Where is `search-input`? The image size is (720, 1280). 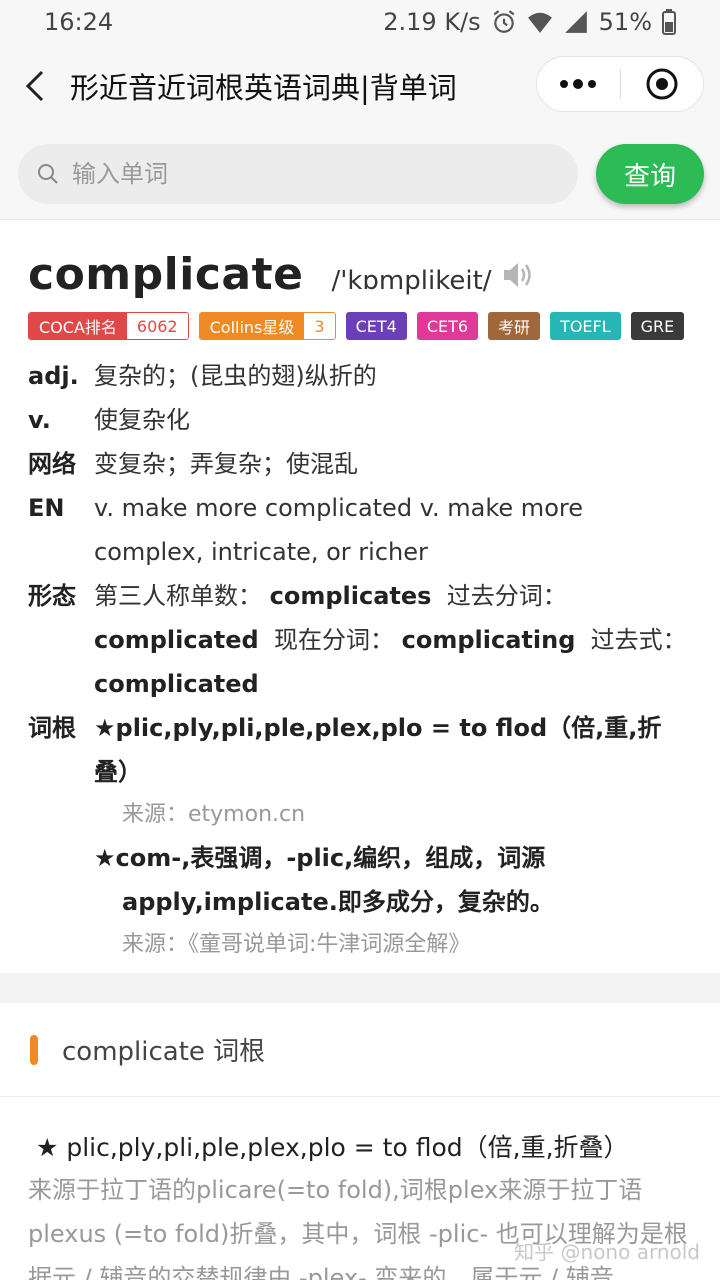
search-input is located at coordinates (302, 174).